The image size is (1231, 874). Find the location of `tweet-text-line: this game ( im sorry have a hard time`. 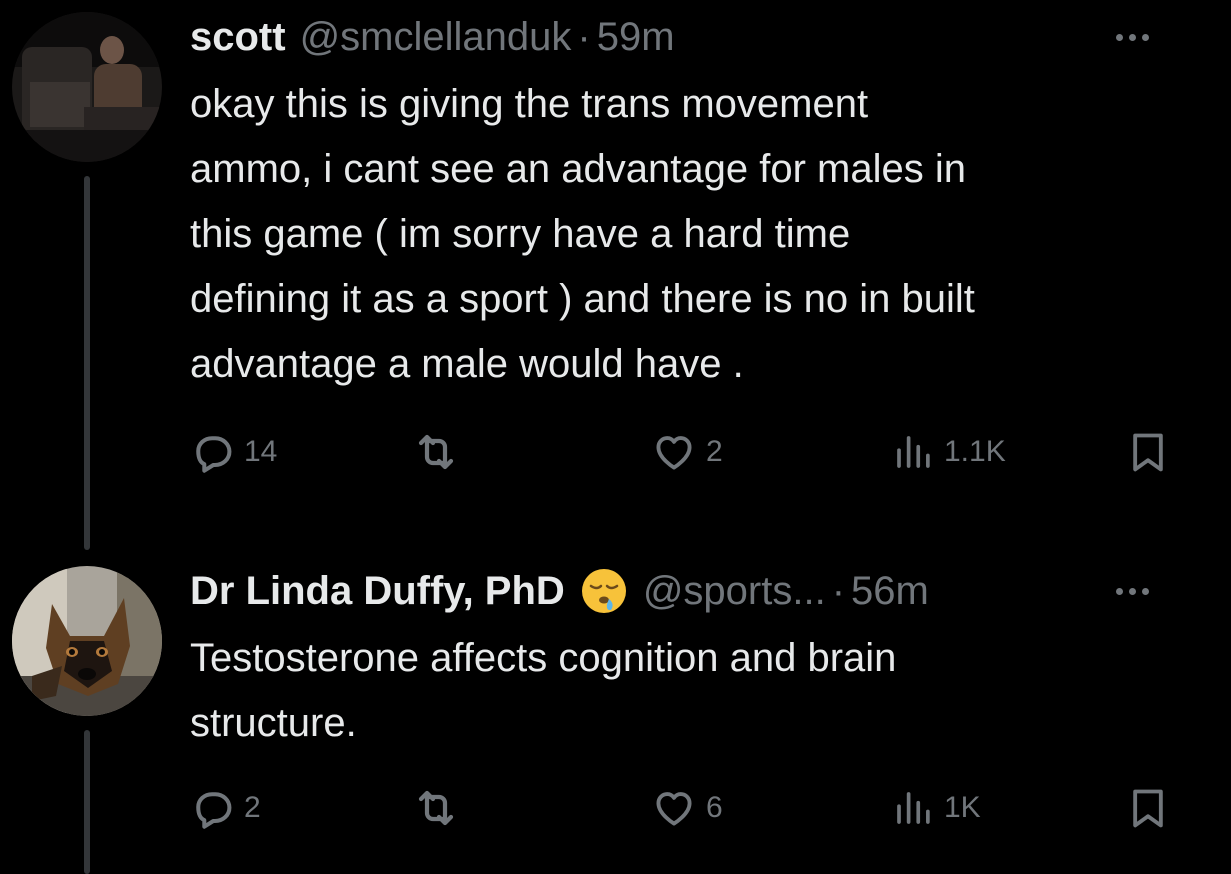

tweet-text-line: this game ( im sorry have a hard time is located at coordinates (520, 234).